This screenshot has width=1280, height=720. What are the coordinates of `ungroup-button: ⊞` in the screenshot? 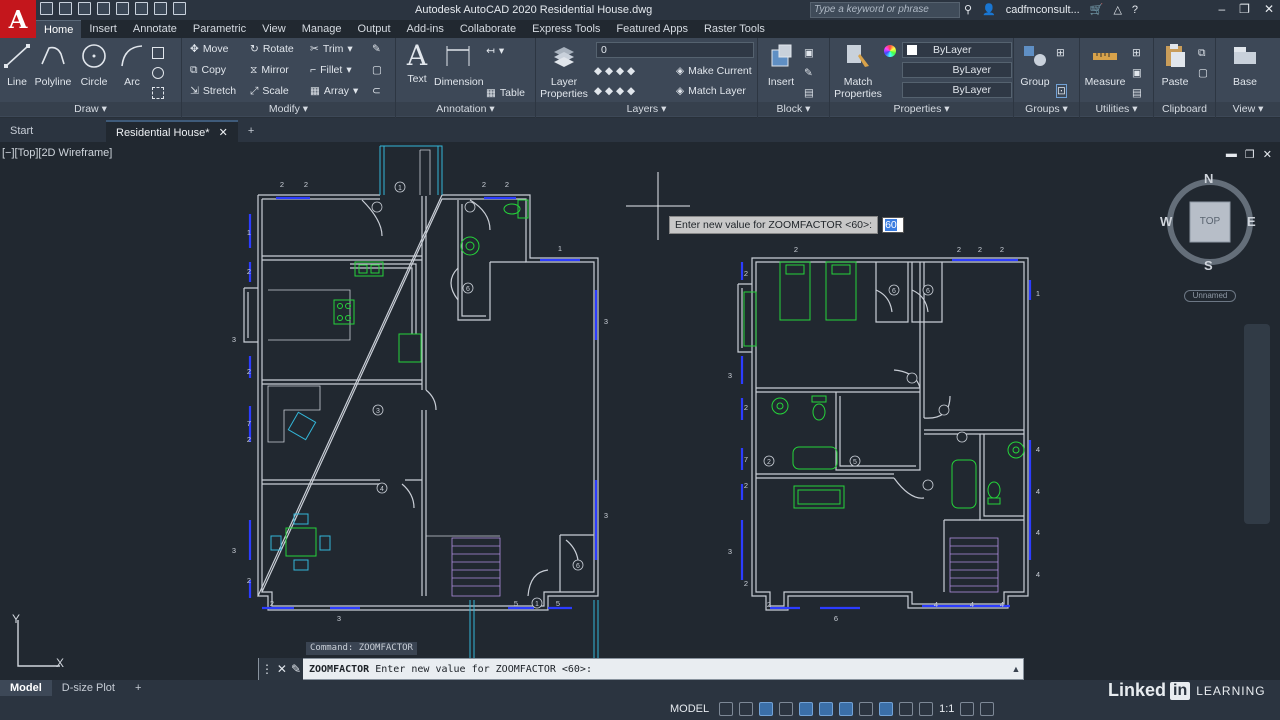 It's located at (1060, 53).